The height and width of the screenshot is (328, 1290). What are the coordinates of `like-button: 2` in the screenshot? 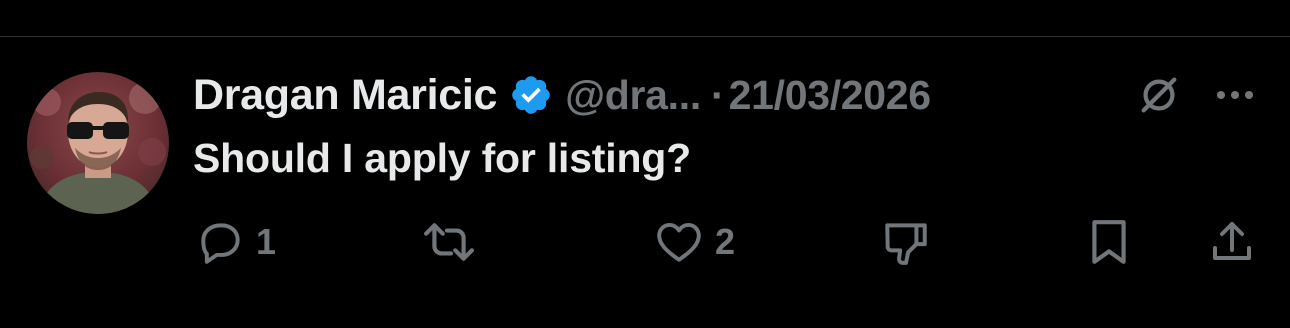 It's located at (694, 242).